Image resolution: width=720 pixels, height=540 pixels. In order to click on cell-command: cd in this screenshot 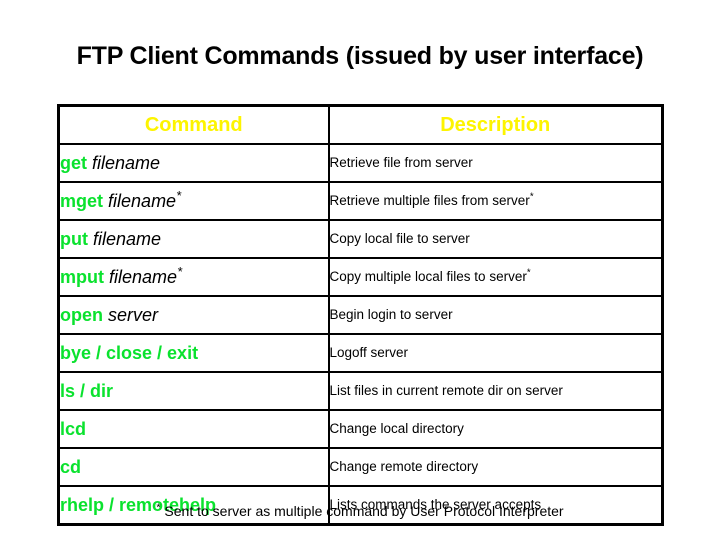, I will do `click(193, 467)`.